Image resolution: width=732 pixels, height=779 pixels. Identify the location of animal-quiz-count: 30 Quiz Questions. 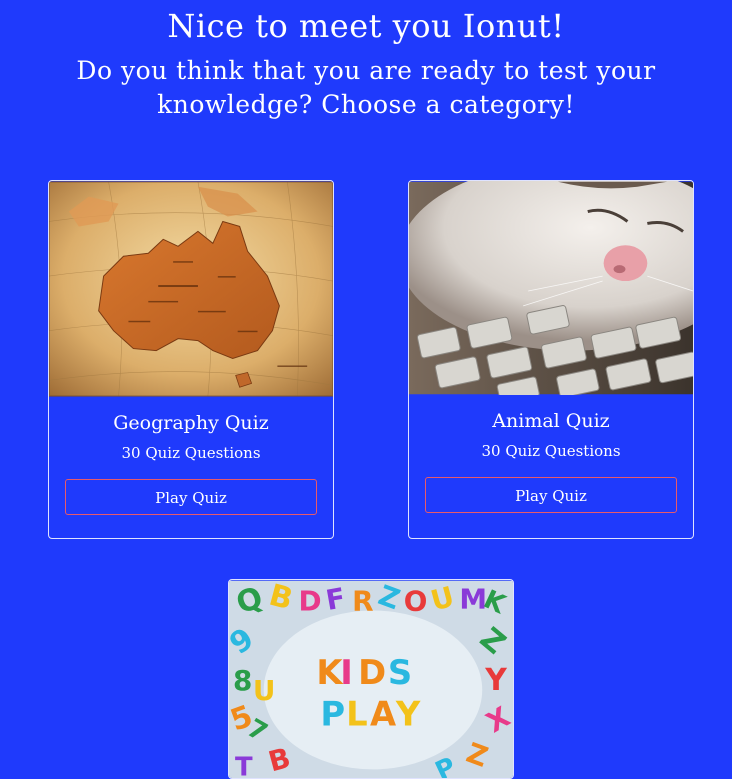
(551, 451).